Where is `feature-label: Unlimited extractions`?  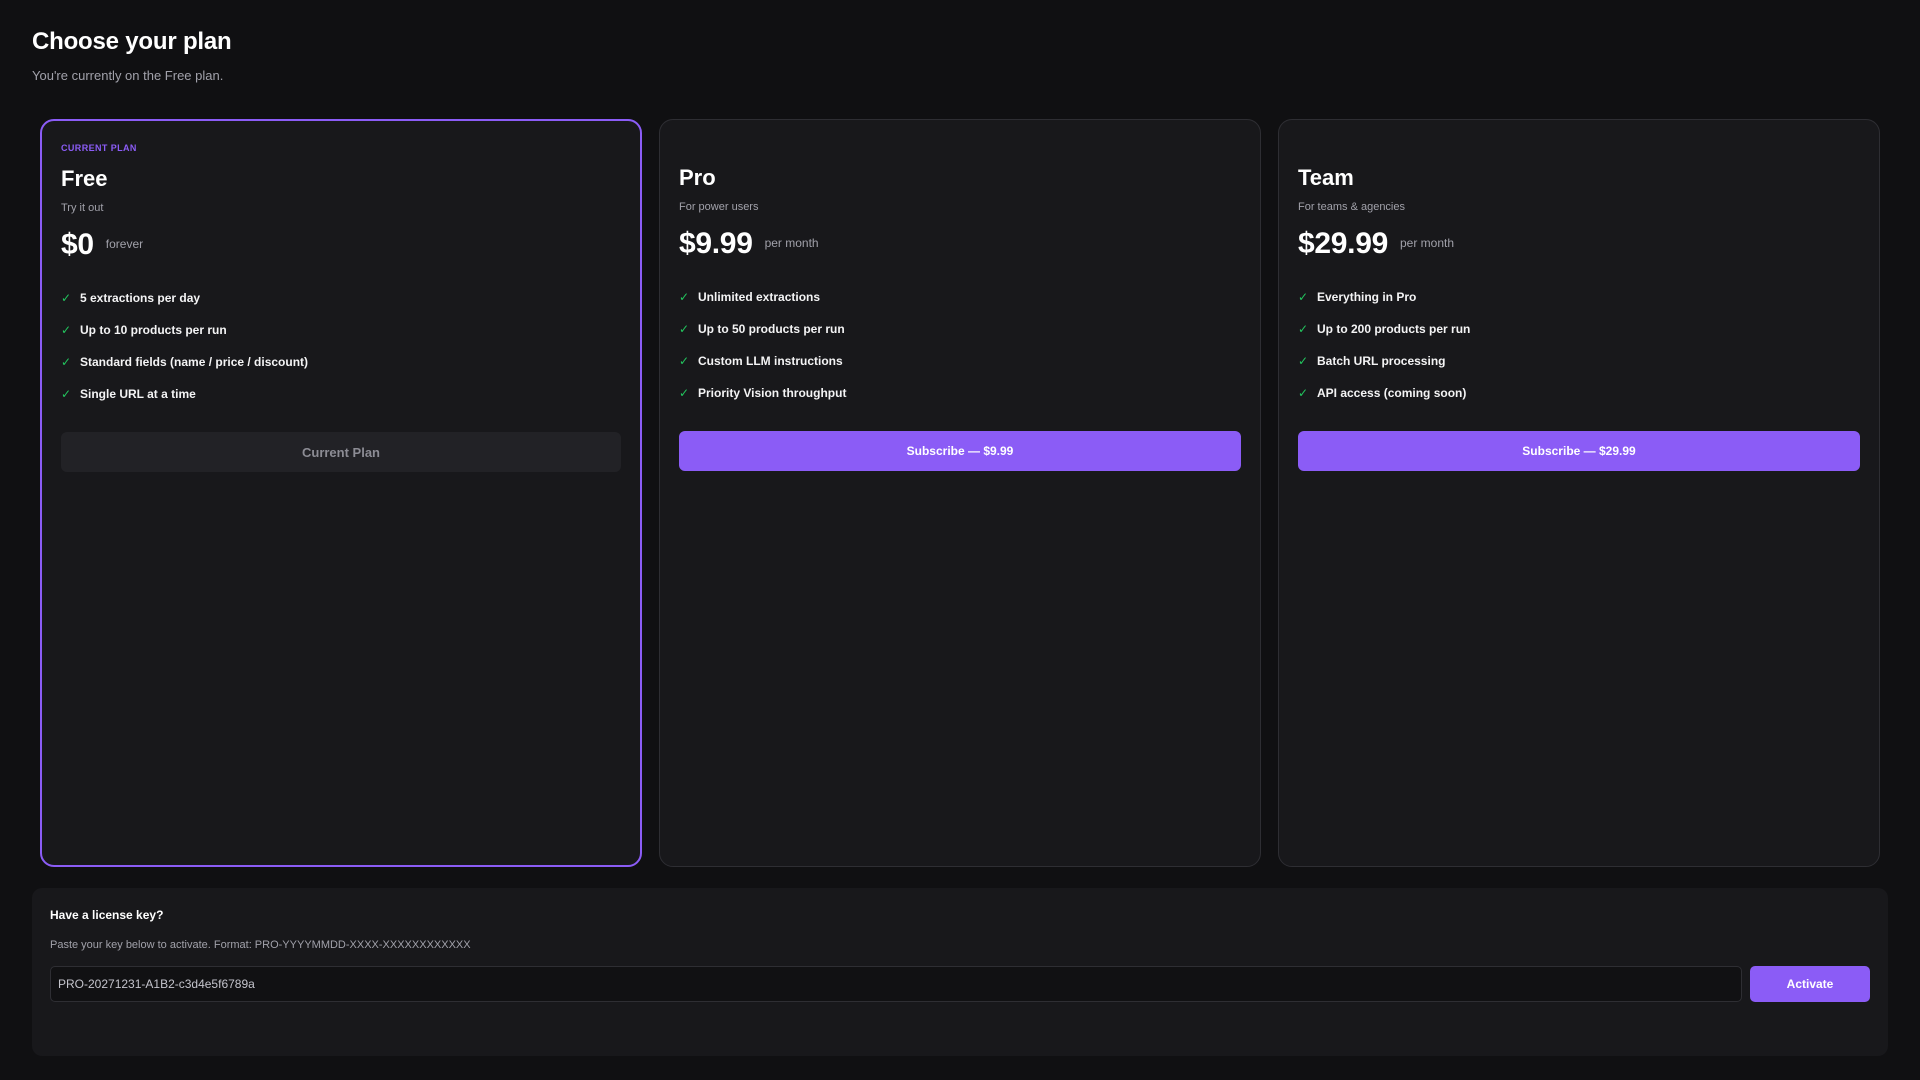
feature-label: Unlimited extractions is located at coordinates (759, 297).